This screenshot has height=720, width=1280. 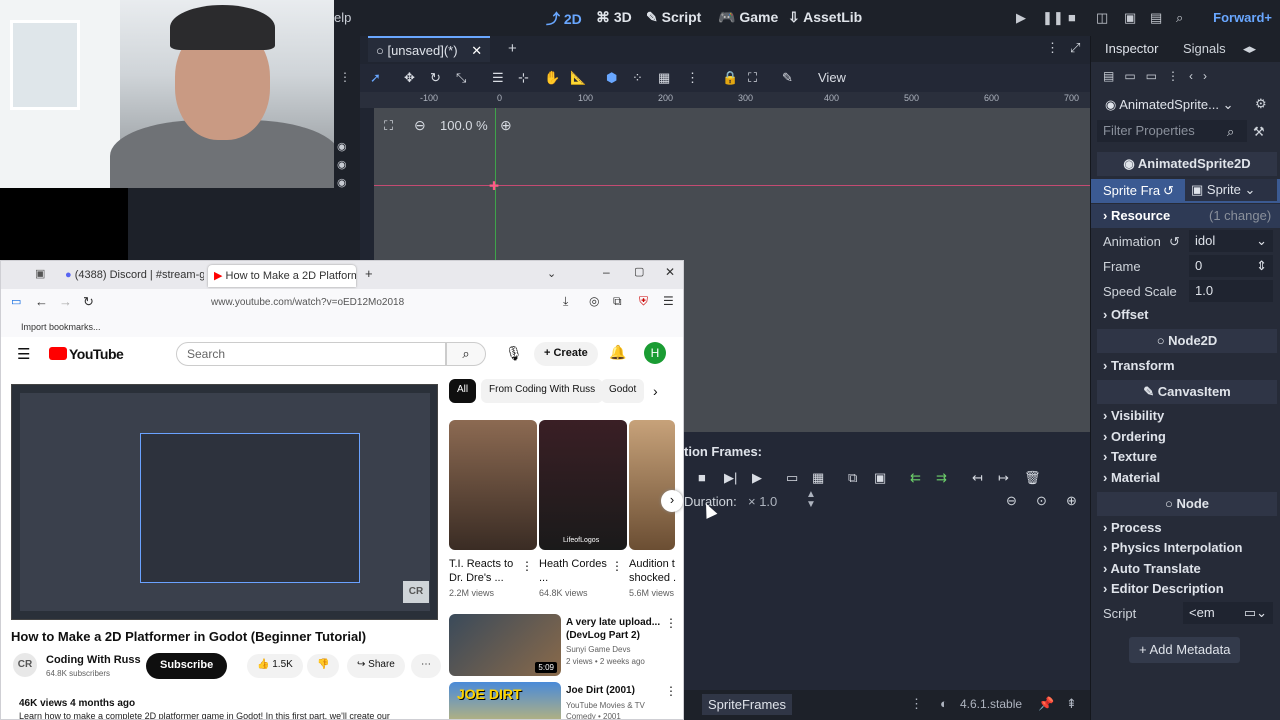 I want to click on recommended-thumbnail: JOE DIRT, so click(x=505, y=700).